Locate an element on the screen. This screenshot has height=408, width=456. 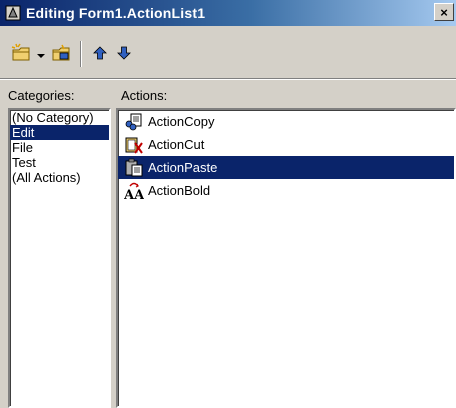
new-action-icon is located at coordinates (22, 54).